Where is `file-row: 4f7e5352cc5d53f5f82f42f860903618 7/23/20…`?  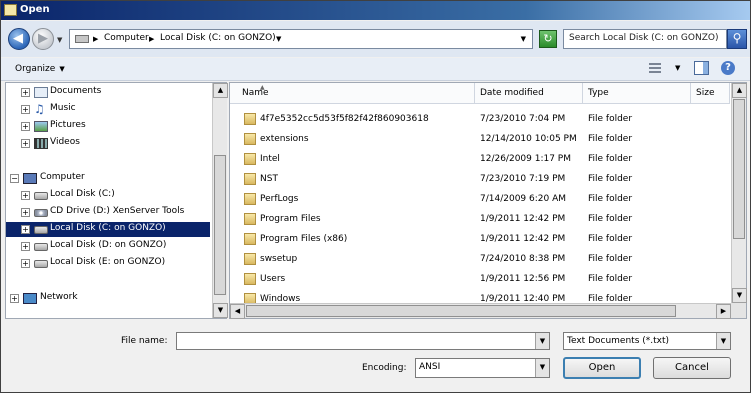
file-row: 4f7e5352cc5d53f5f82f42f860903618 7/23/20… is located at coordinates (480, 119).